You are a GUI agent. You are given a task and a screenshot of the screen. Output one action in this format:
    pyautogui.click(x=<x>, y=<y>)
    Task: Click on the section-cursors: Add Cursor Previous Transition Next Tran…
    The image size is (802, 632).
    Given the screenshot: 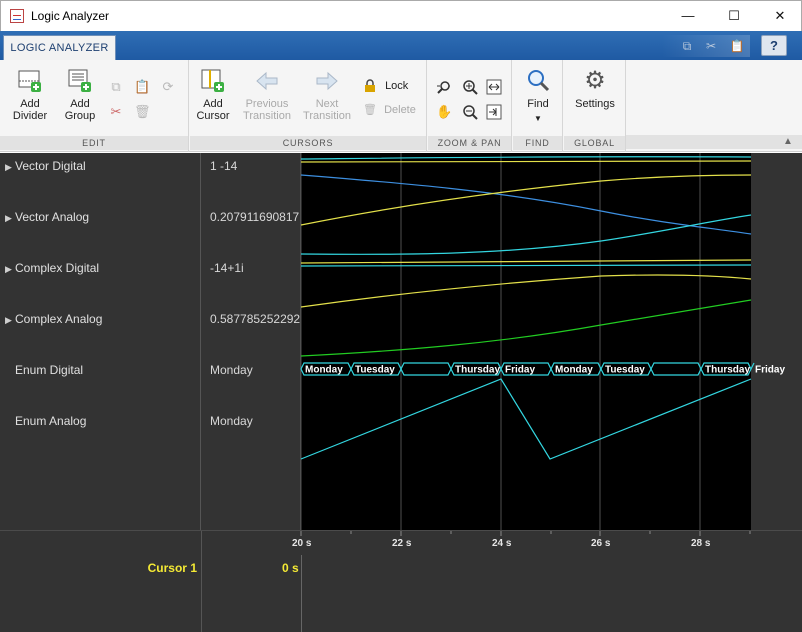 What is the action you would take?
    pyautogui.click(x=308, y=106)
    